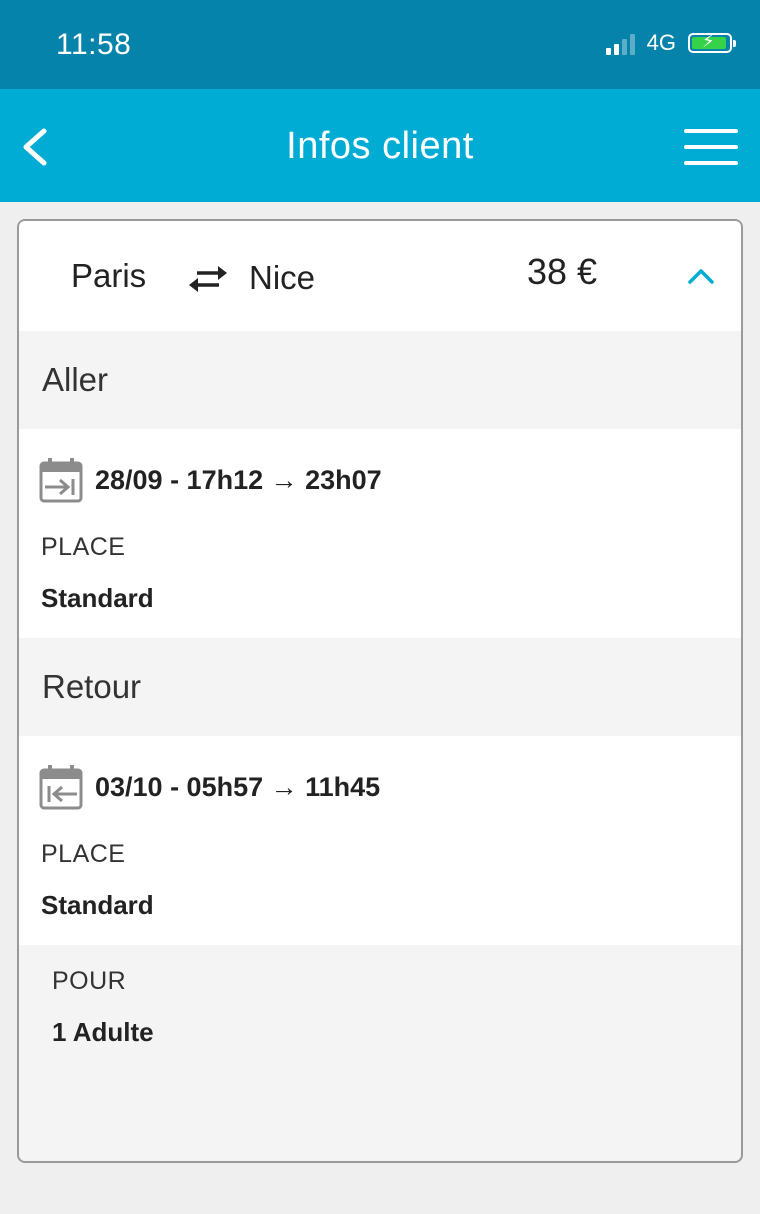 The image size is (760, 1214). What do you see at coordinates (712, 42) in the screenshot?
I see `battery-icon: ⚡` at bounding box center [712, 42].